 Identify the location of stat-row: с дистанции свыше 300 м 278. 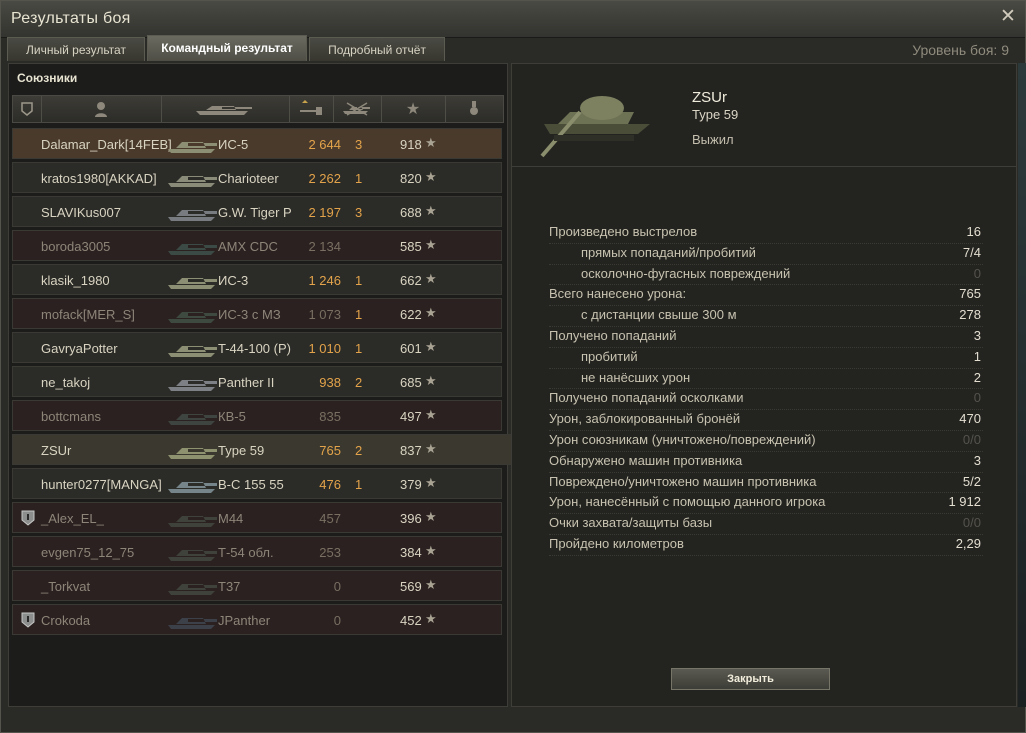
(766, 316).